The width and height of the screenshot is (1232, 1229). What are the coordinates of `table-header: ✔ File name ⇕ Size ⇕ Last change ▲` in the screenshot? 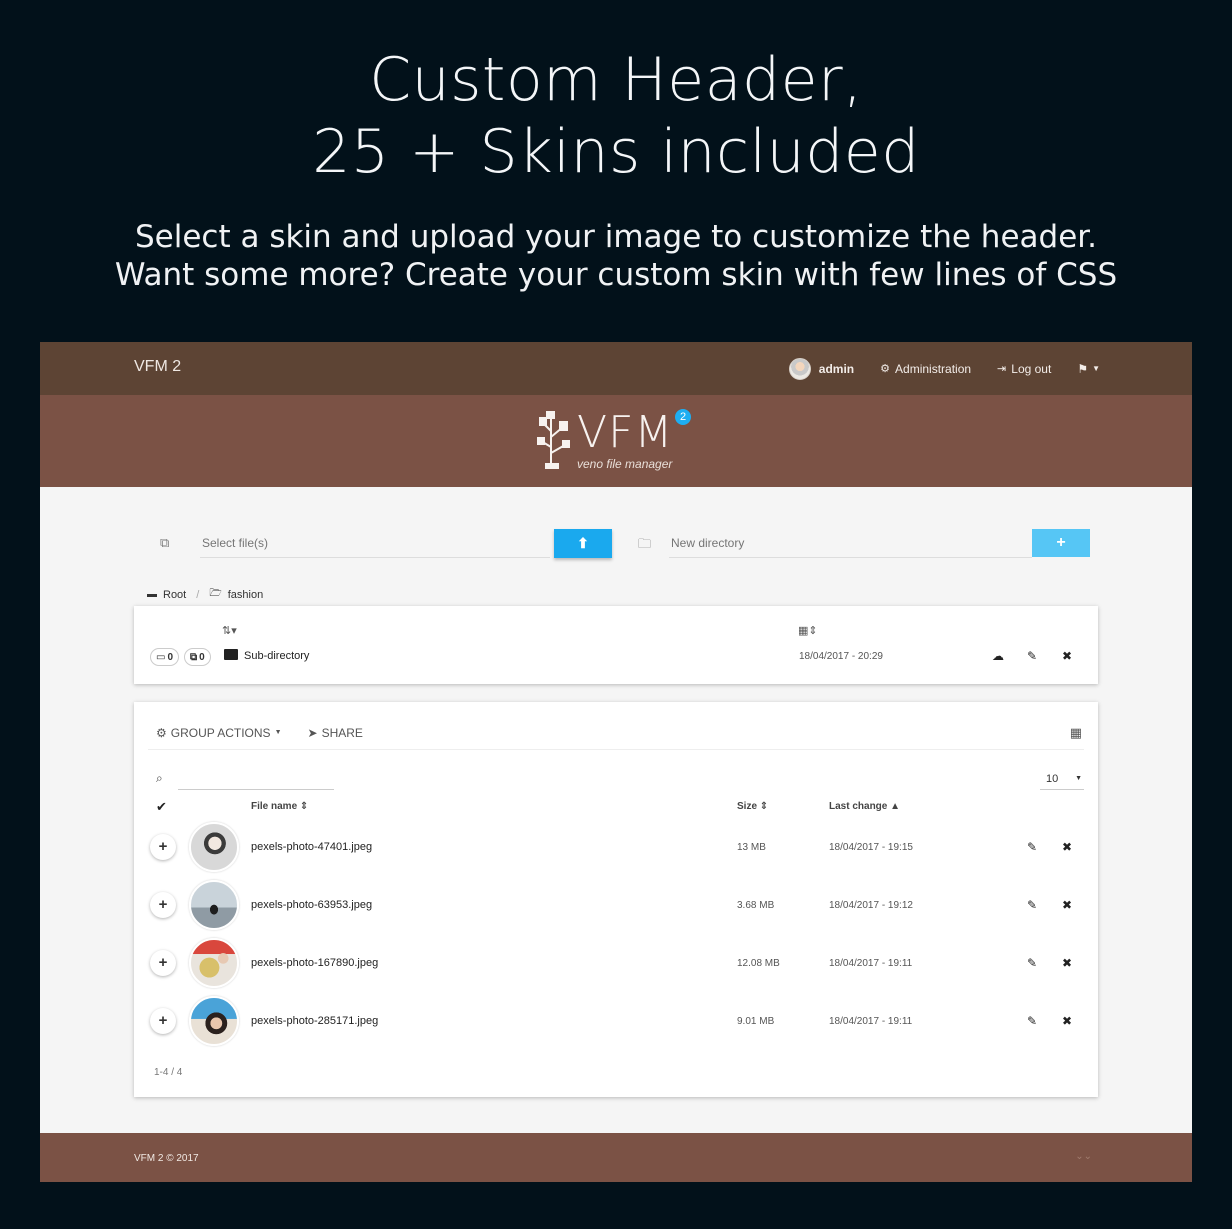 It's located at (616, 808).